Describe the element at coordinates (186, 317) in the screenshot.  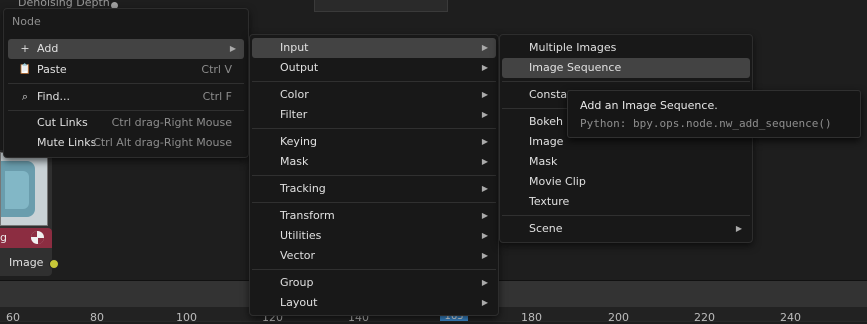
I see `ruler-number: 100` at that location.